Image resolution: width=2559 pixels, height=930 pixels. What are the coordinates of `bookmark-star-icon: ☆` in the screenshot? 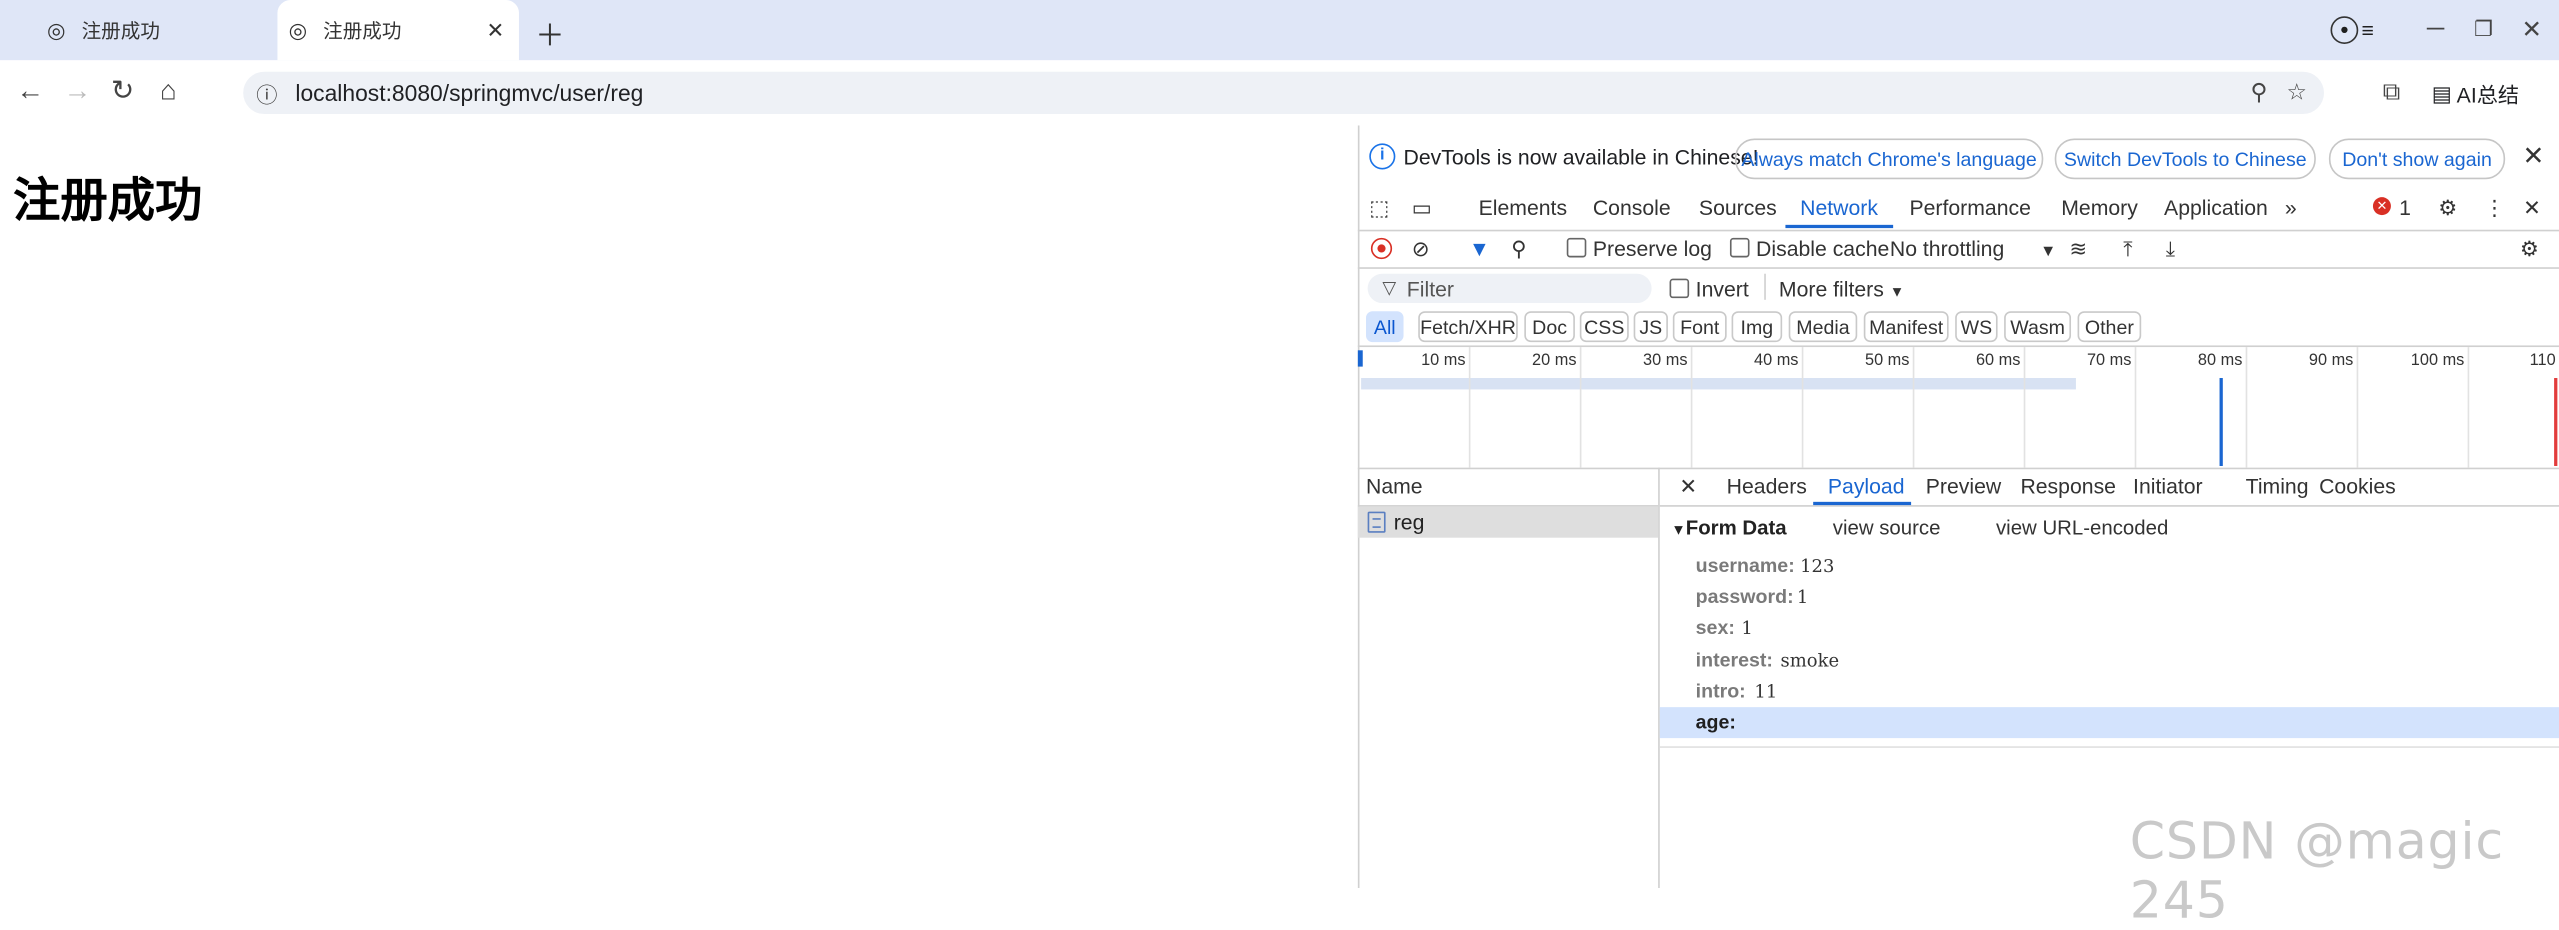 It's located at (2296, 92).